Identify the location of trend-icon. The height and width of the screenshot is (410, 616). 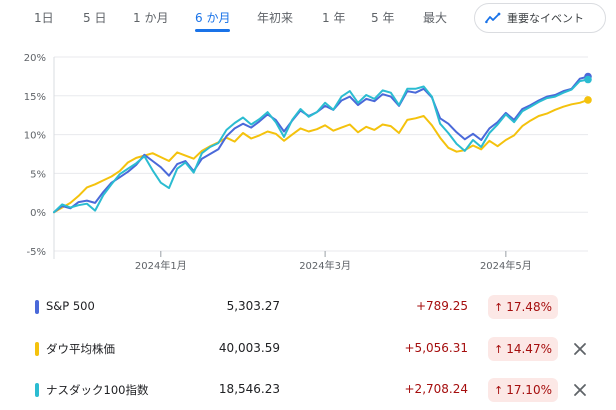
(493, 18).